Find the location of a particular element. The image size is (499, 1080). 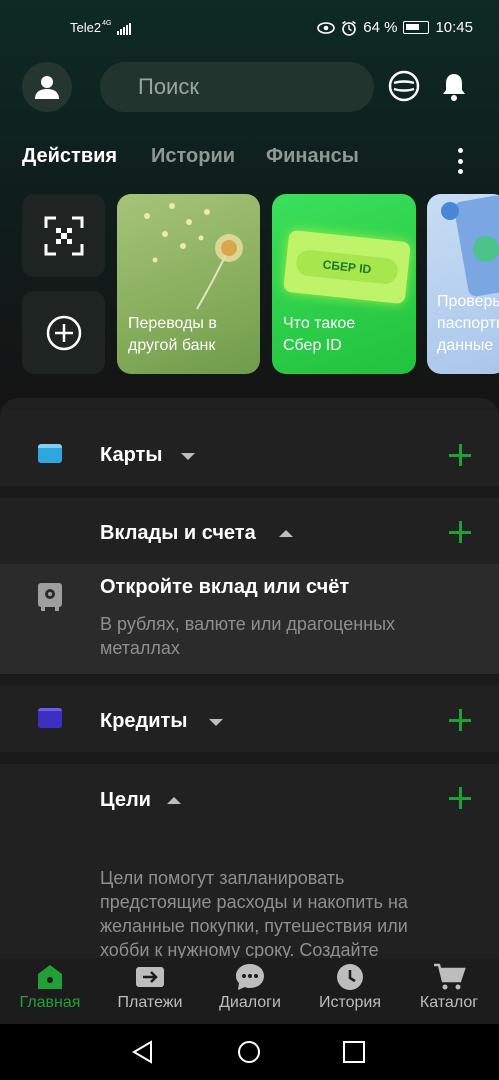

add-action-button is located at coordinates (63, 332).